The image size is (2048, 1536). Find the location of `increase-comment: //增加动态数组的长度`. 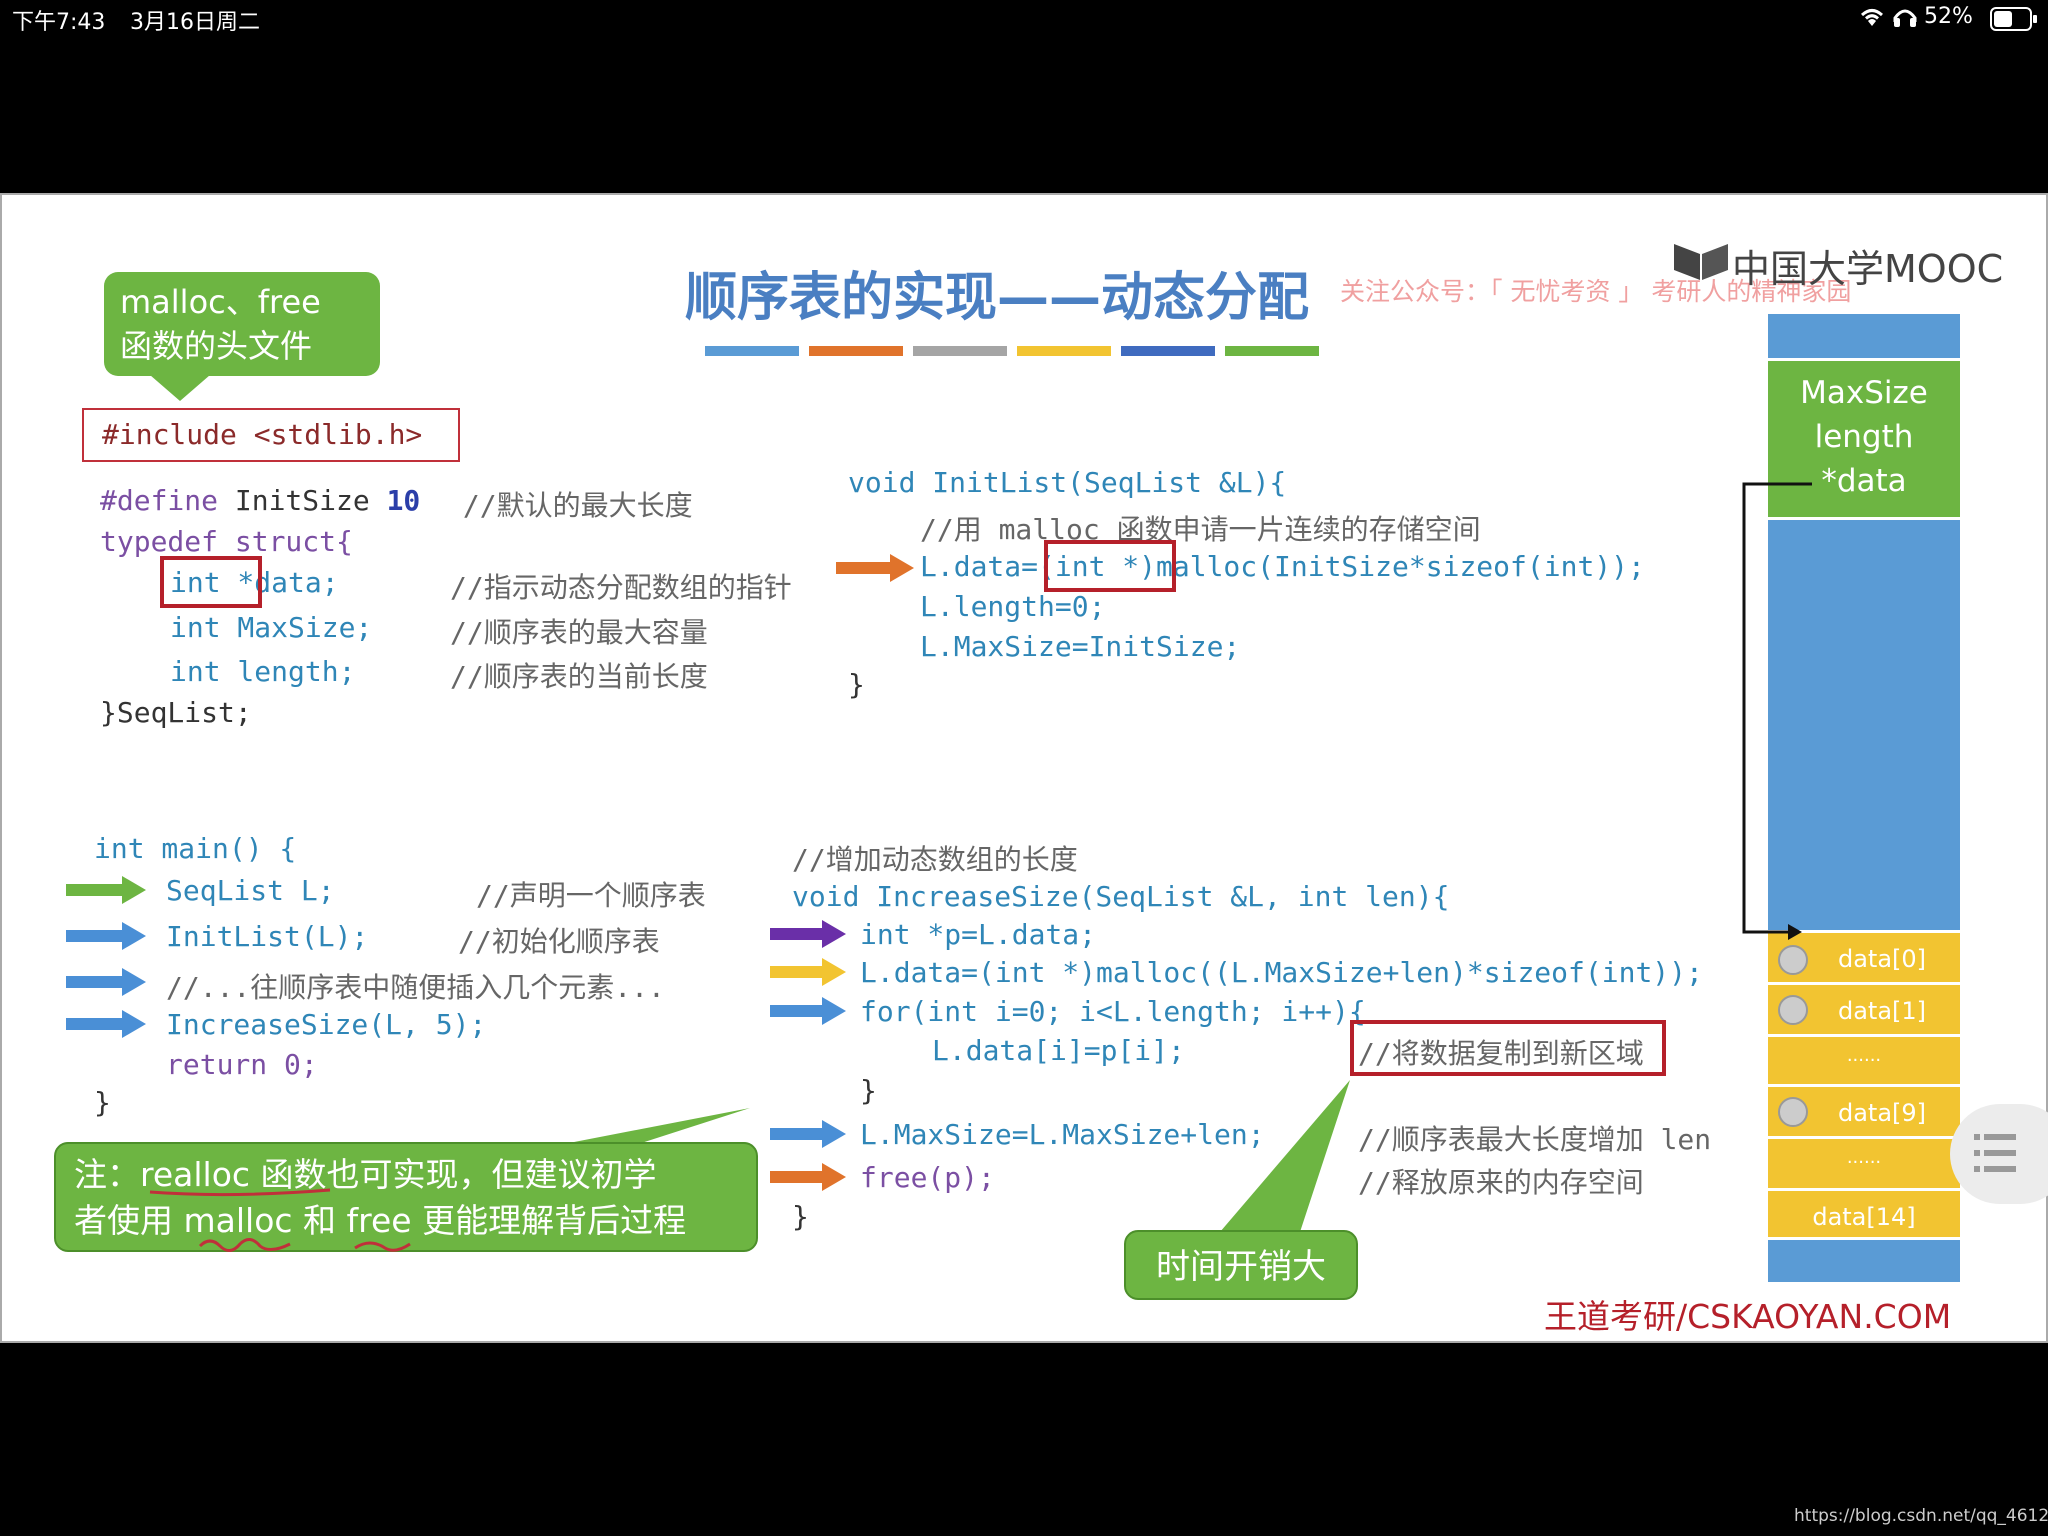

increase-comment: //增加动态数组的长度 is located at coordinates (935, 859).